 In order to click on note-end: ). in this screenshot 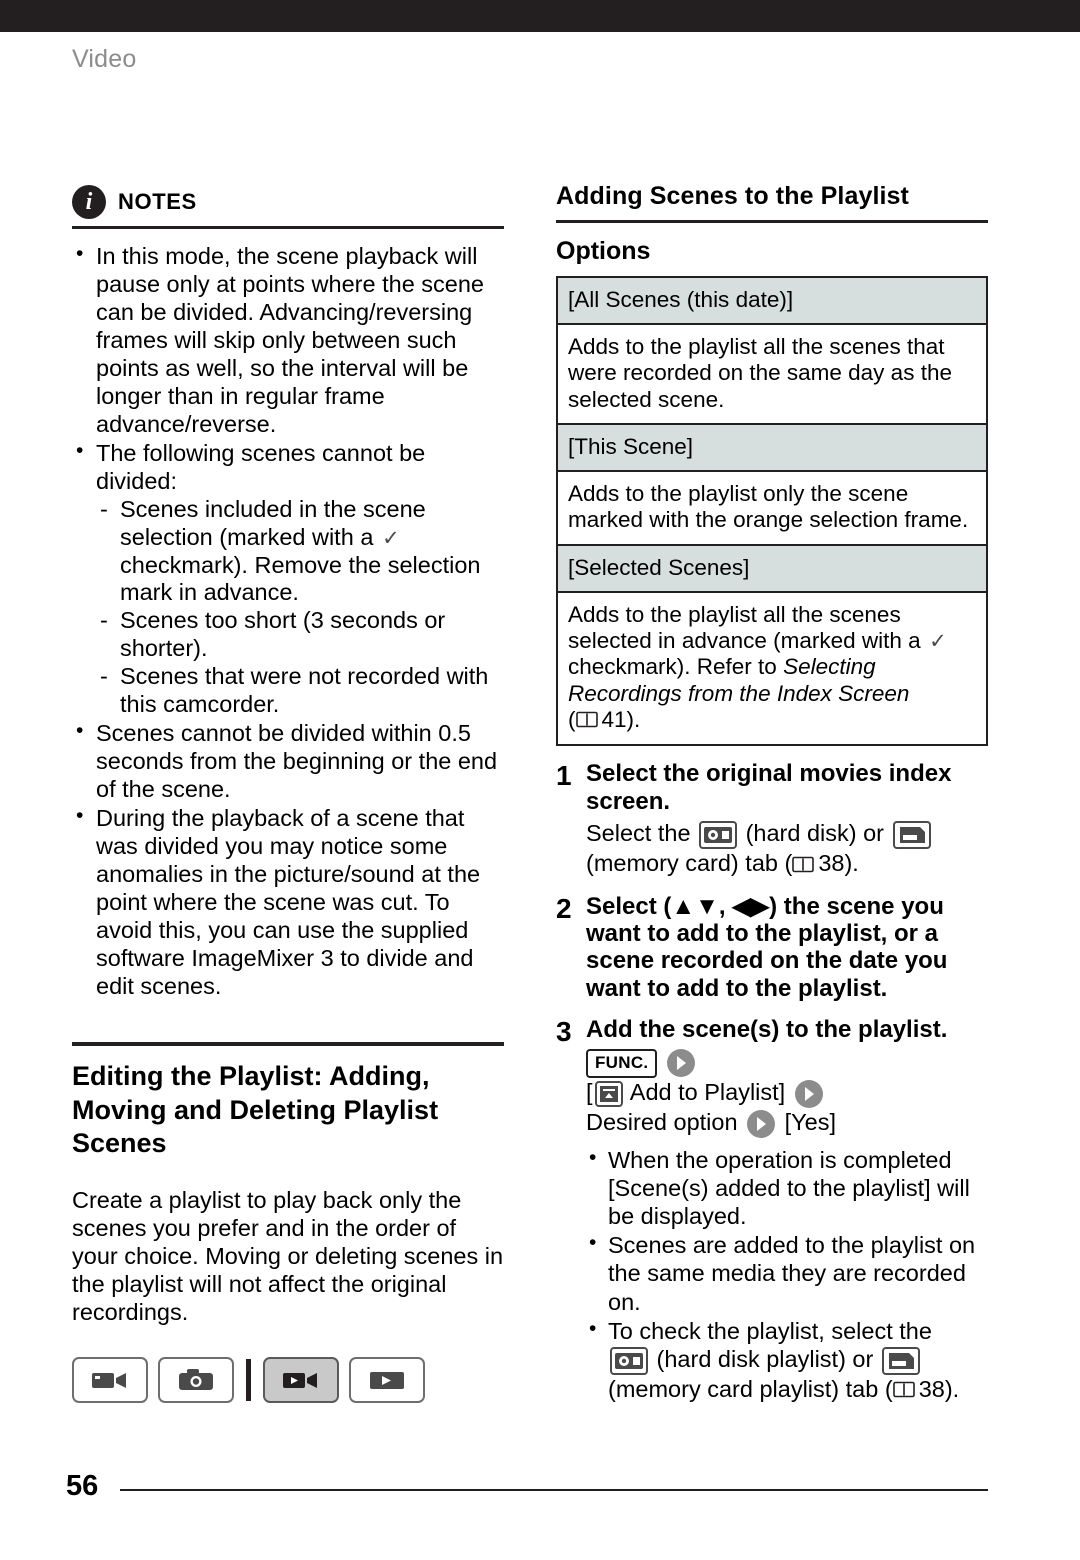, I will do `click(952, 1388)`.